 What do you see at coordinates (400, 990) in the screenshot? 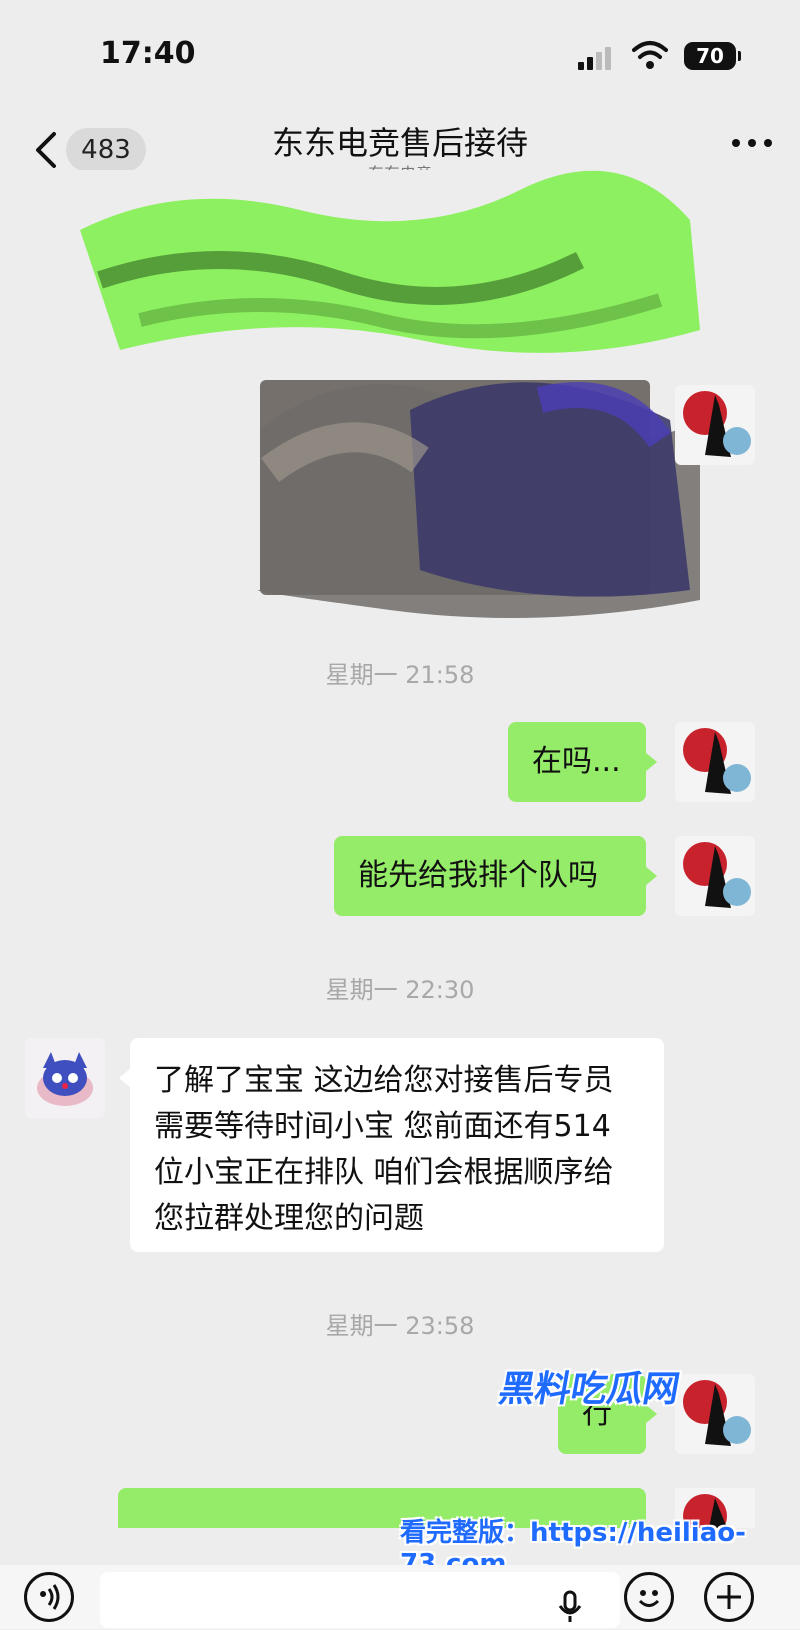
I see `timestamp: 星期一 22:30` at bounding box center [400, 990].